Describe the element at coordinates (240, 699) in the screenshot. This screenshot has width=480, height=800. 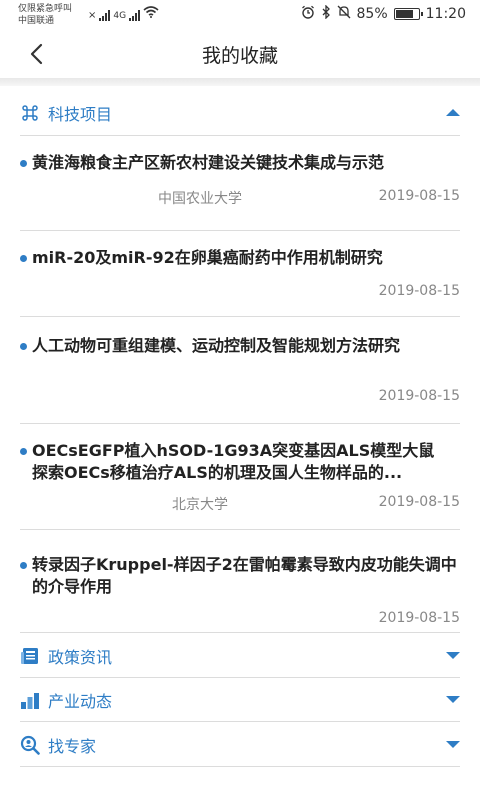
I see `section-industry-header: 产业动态` at that location.